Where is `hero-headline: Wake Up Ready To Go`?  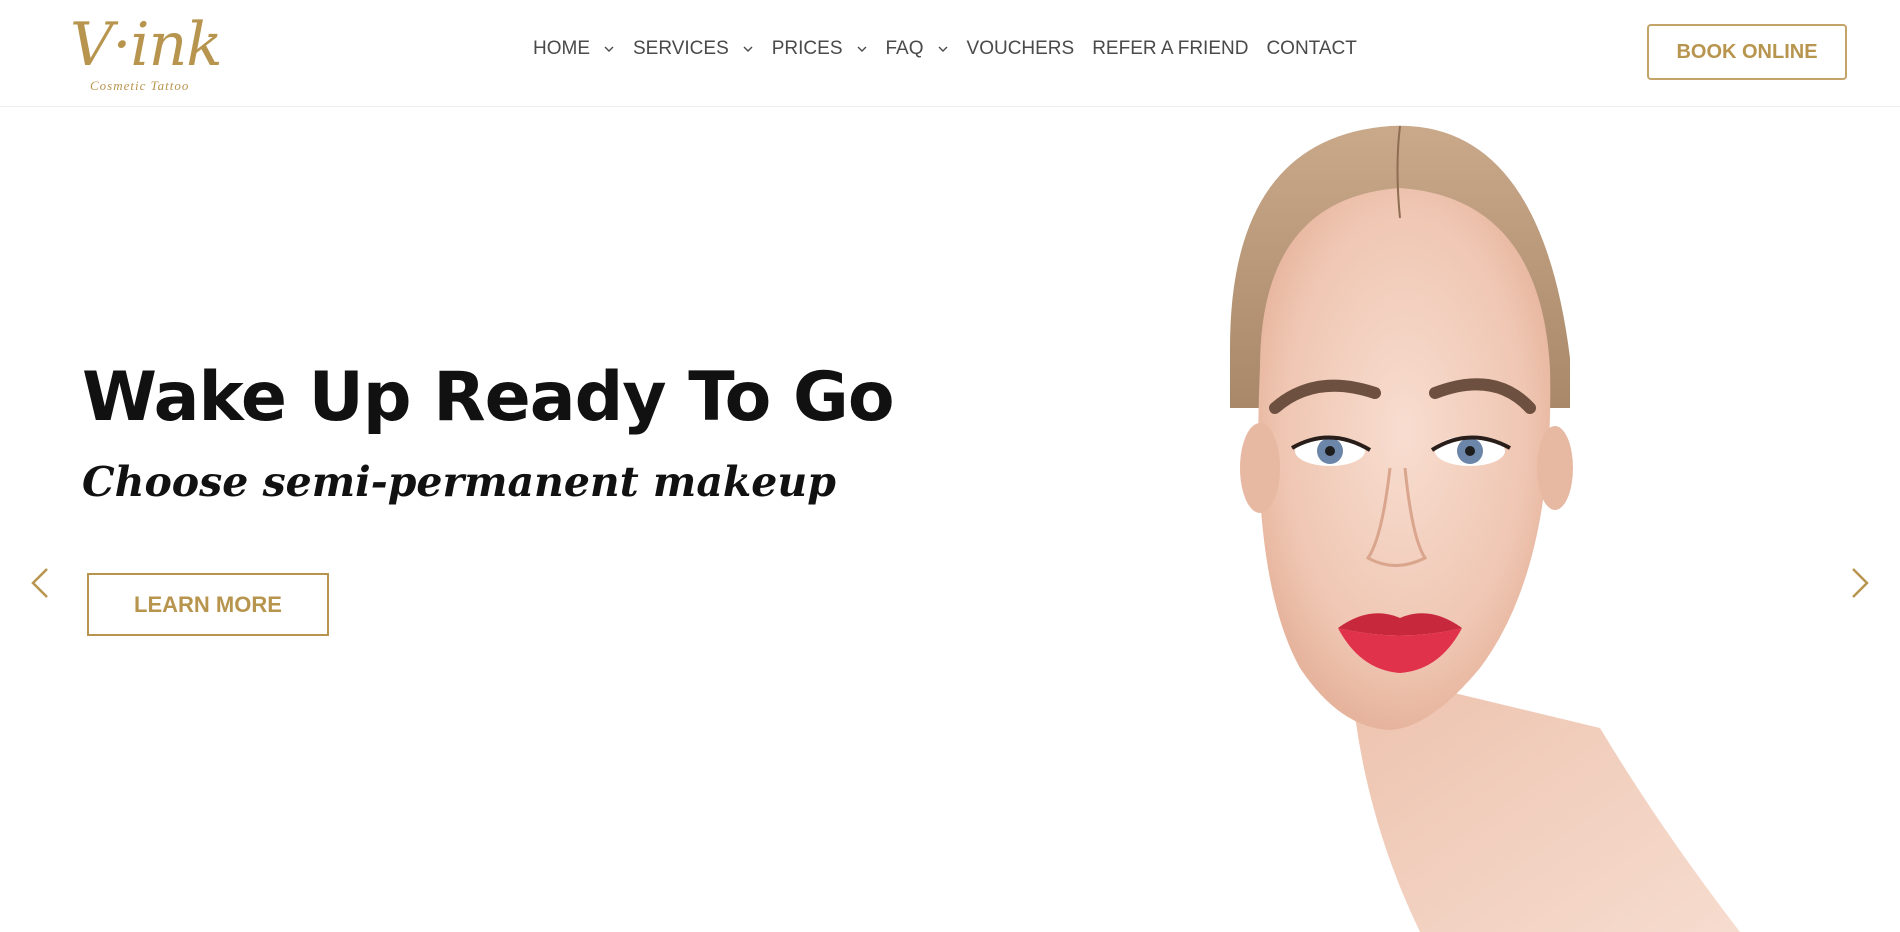 hero-headline: Wake Up Ready To Go is located at coordinates (488, 397).